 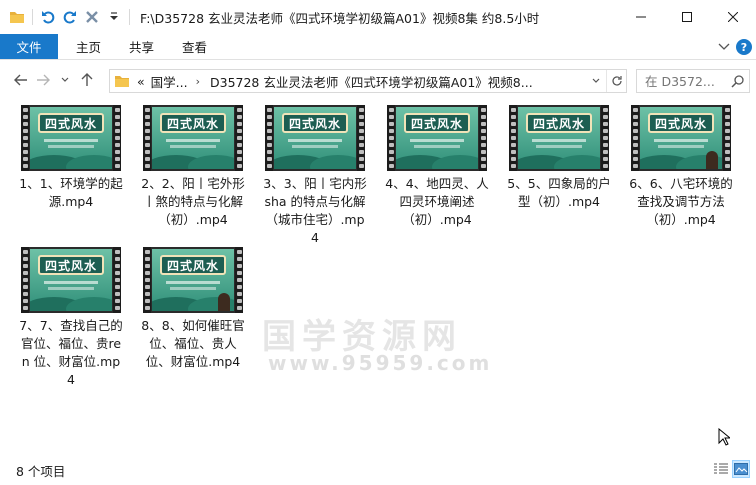 I want to click on file-item: 四式风水 6、6、八宅环境的查找及调节方法（初）.mp4, so click(x=681, y=164).